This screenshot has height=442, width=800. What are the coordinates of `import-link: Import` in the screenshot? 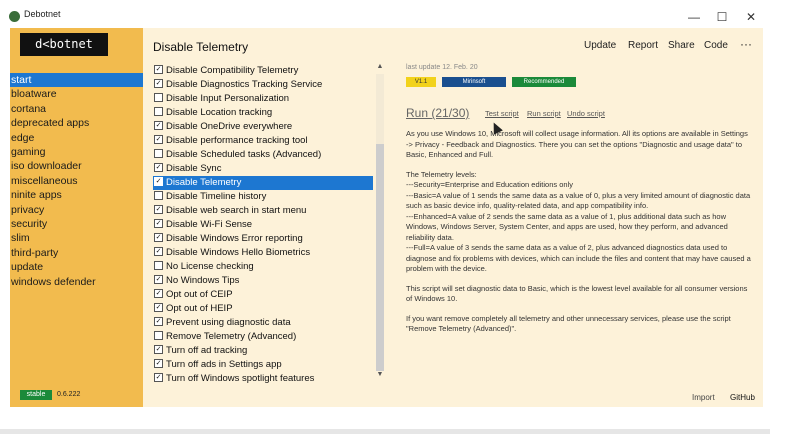 It's located at (703, 397).